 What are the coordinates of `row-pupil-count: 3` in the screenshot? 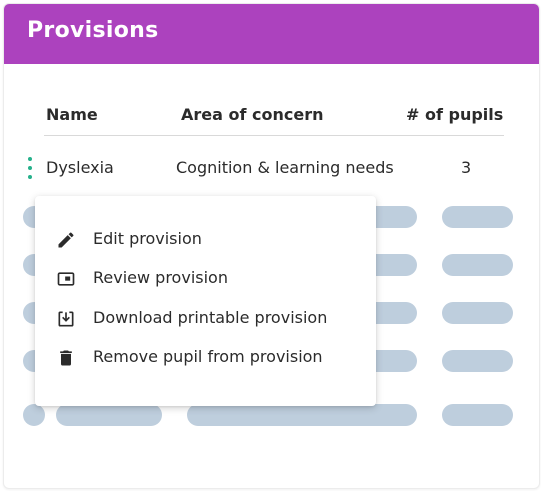 It's located at (466, 167).